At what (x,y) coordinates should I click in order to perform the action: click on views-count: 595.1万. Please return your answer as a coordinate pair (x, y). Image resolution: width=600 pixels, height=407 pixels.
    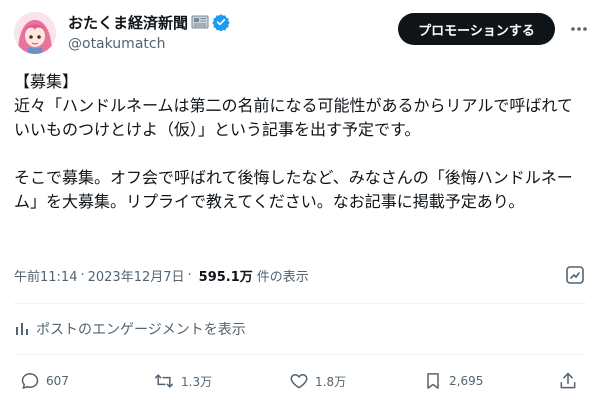
    Looking at the image, I should click on (225, 277).